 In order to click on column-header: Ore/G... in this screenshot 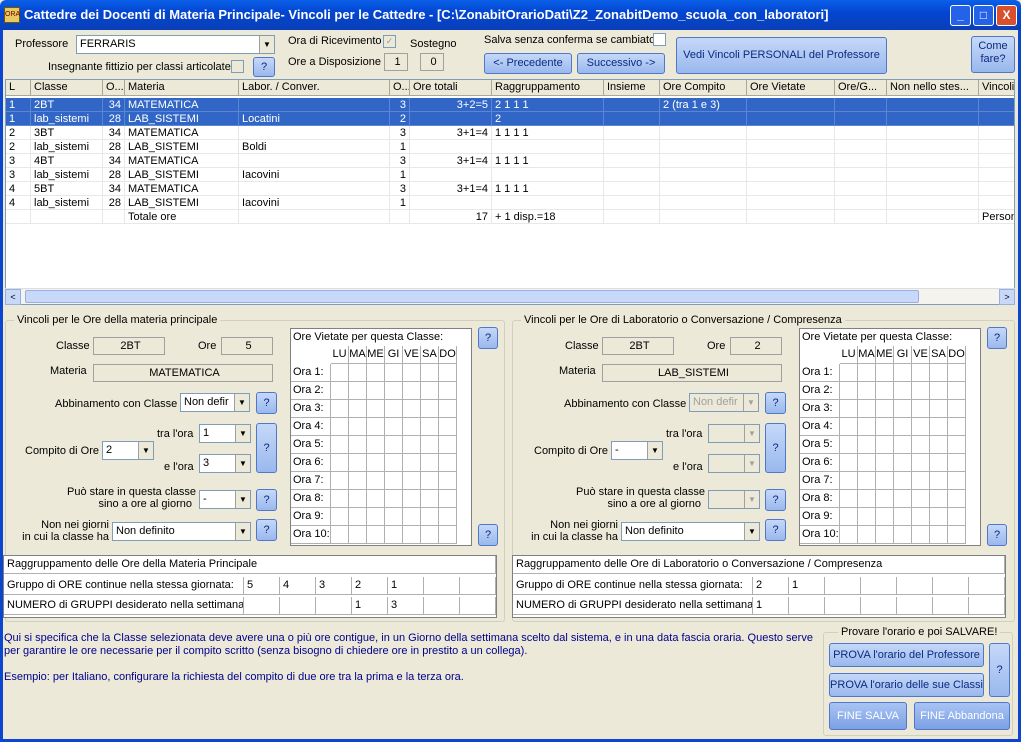, I will do `click(861, 88)`.